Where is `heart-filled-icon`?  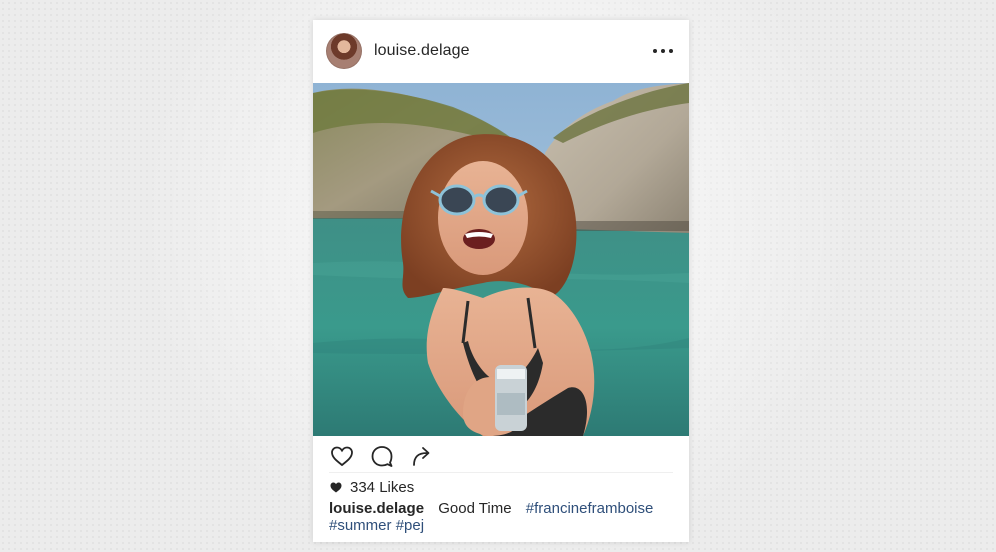
heart-filled-icon is located at coordinates (336, 487).